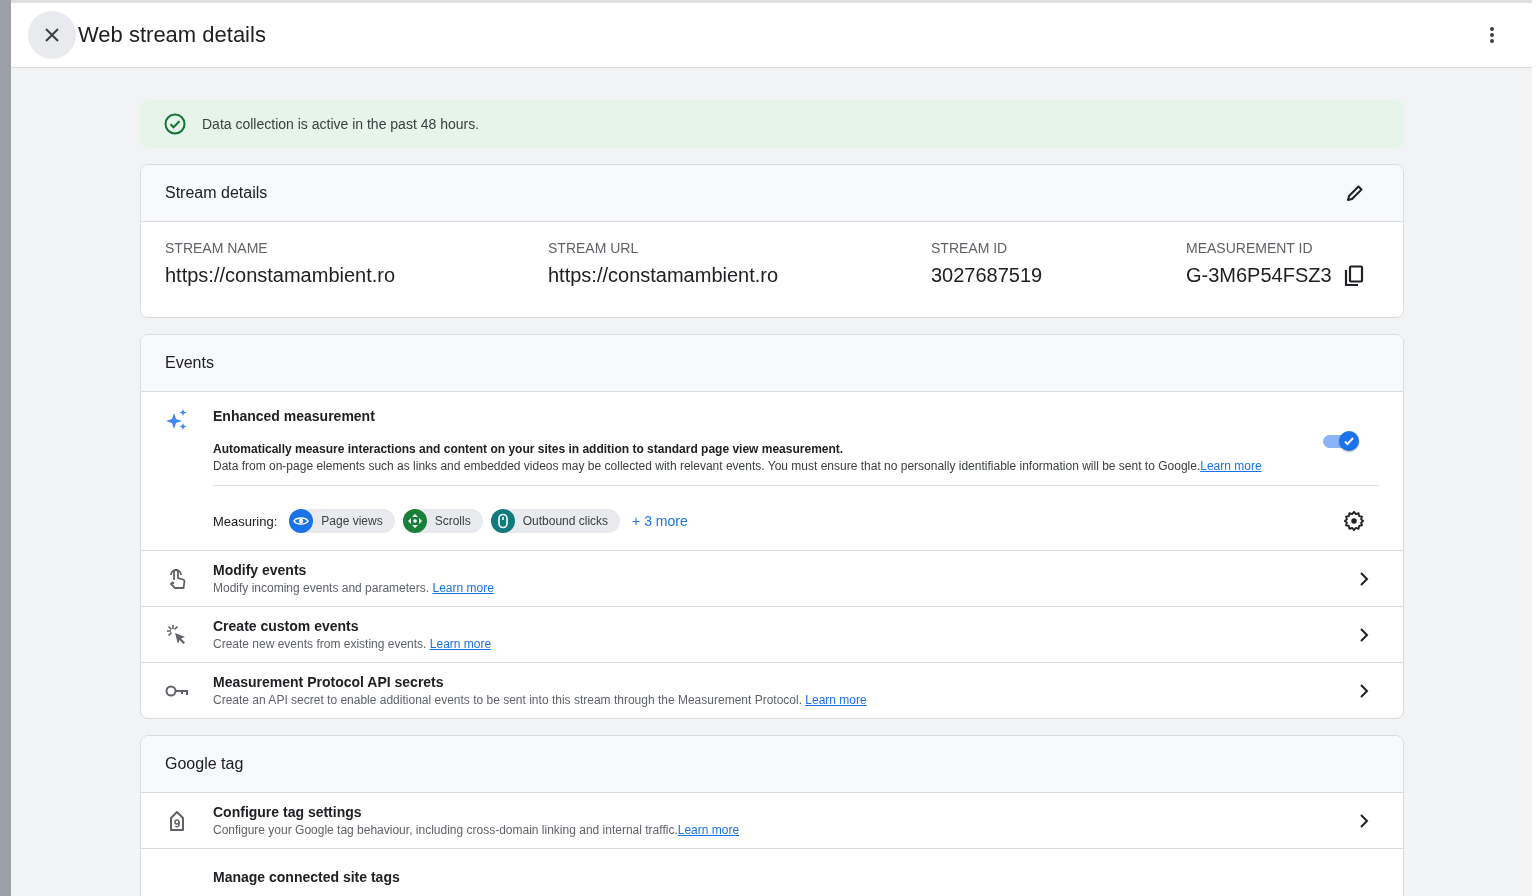  Describe the element at coordinates (970, 248) in the screenshot. I see `field-label: STREAM ID` at that location.